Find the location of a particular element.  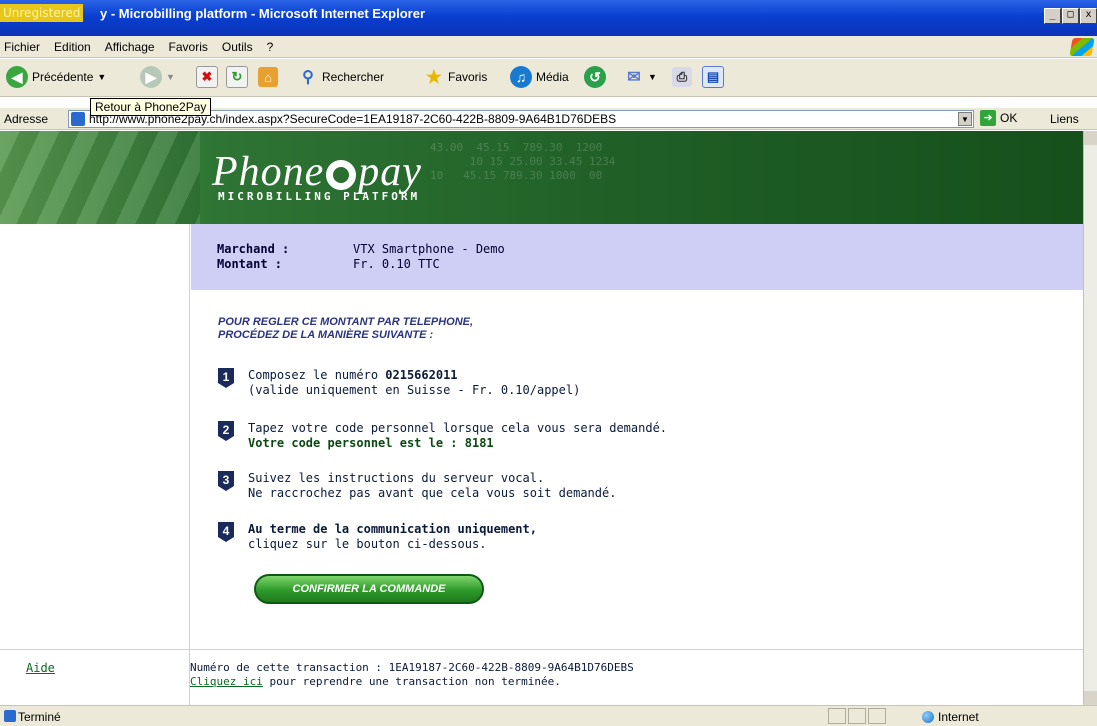

logo-word-pay: pay is located at coordinates (390, 172).